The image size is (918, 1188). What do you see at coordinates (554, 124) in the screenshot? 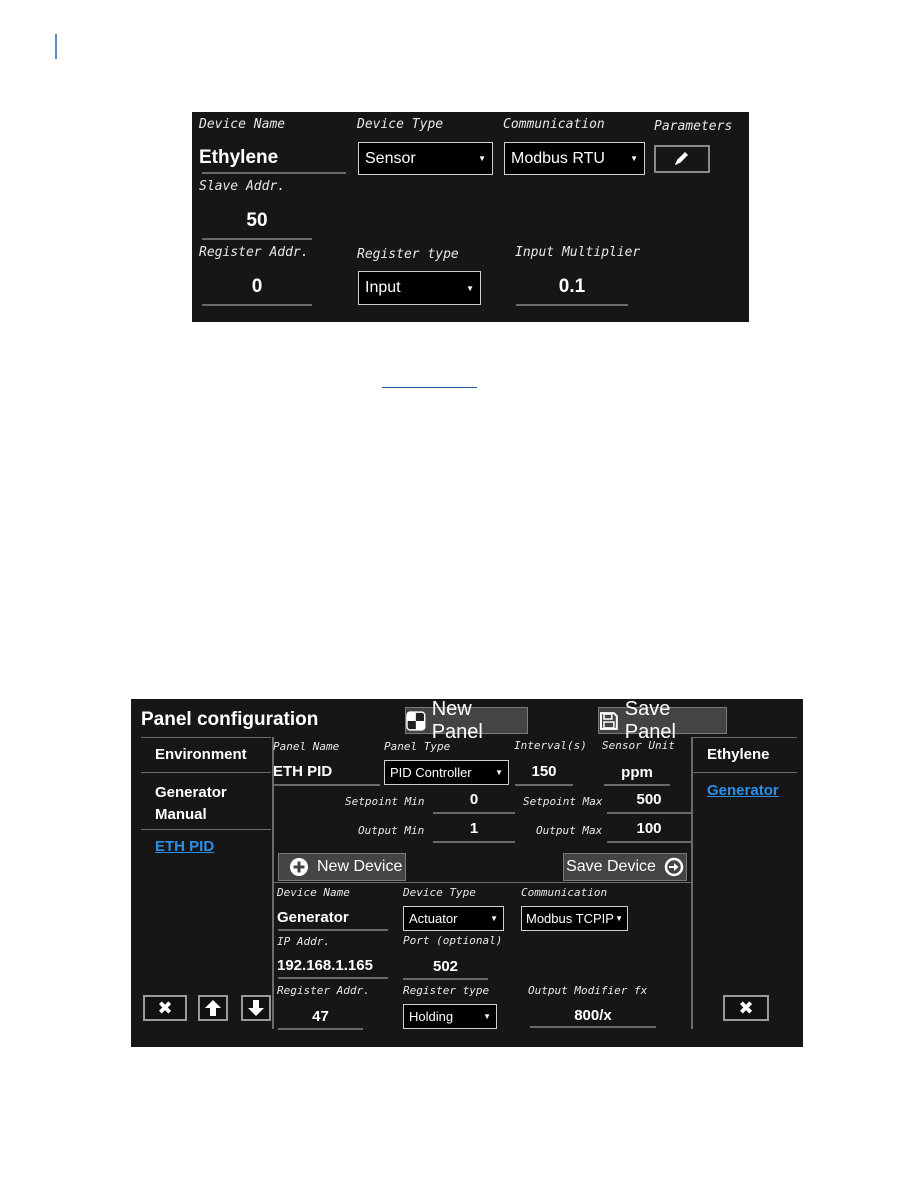
I see `communication-label: Communication` at bounding box center [554, 124].